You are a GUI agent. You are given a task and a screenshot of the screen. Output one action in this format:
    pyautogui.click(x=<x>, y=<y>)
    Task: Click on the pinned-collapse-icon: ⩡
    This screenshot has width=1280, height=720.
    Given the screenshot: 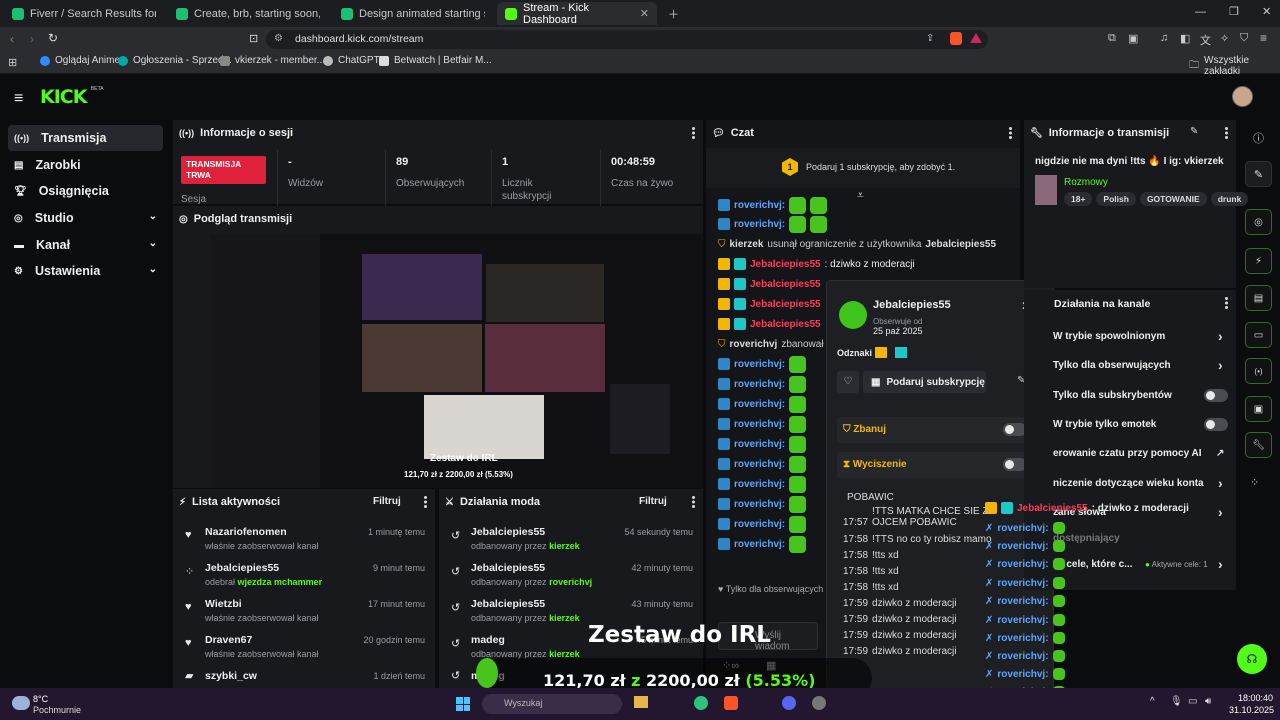 What is the action you would take?
    pyautogui.click(x=860, y=195)
    